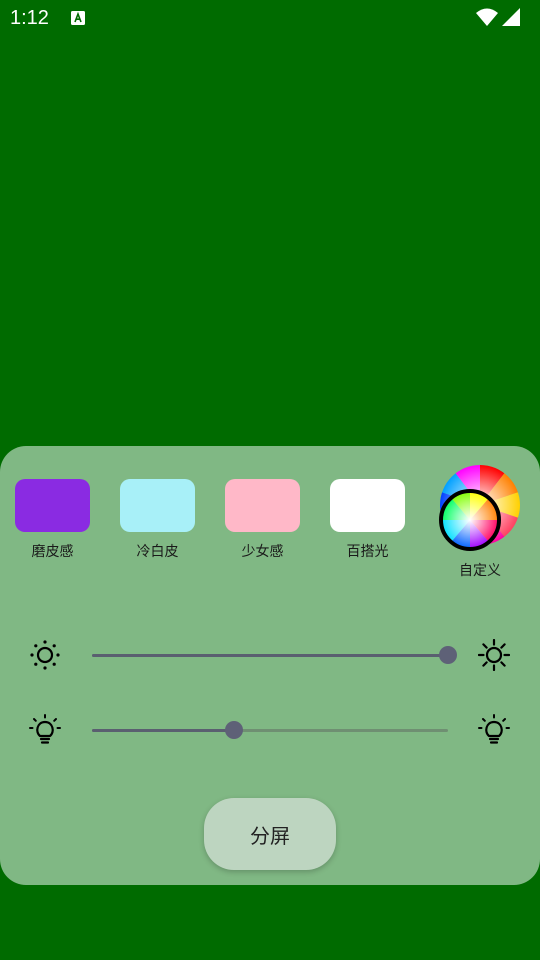 The height and width of the screenshot is (960, 540). I want to click on preset-label: 磨皮感, so click(52, 552).